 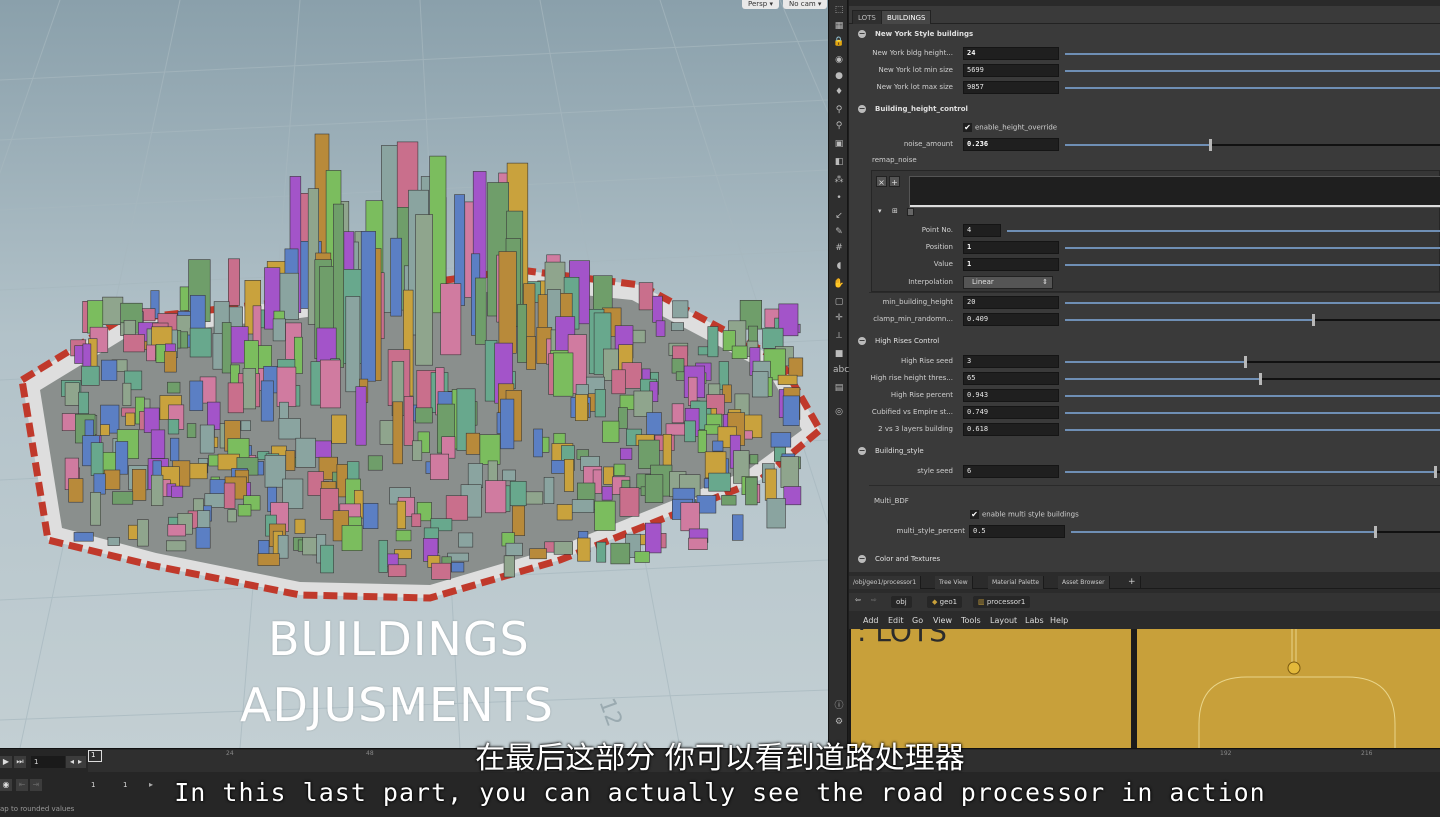 What do you see at coordinates (881, 181) in the screenshot?
I see `ramp-remove-button: ×` at bounding box center [881, 181].